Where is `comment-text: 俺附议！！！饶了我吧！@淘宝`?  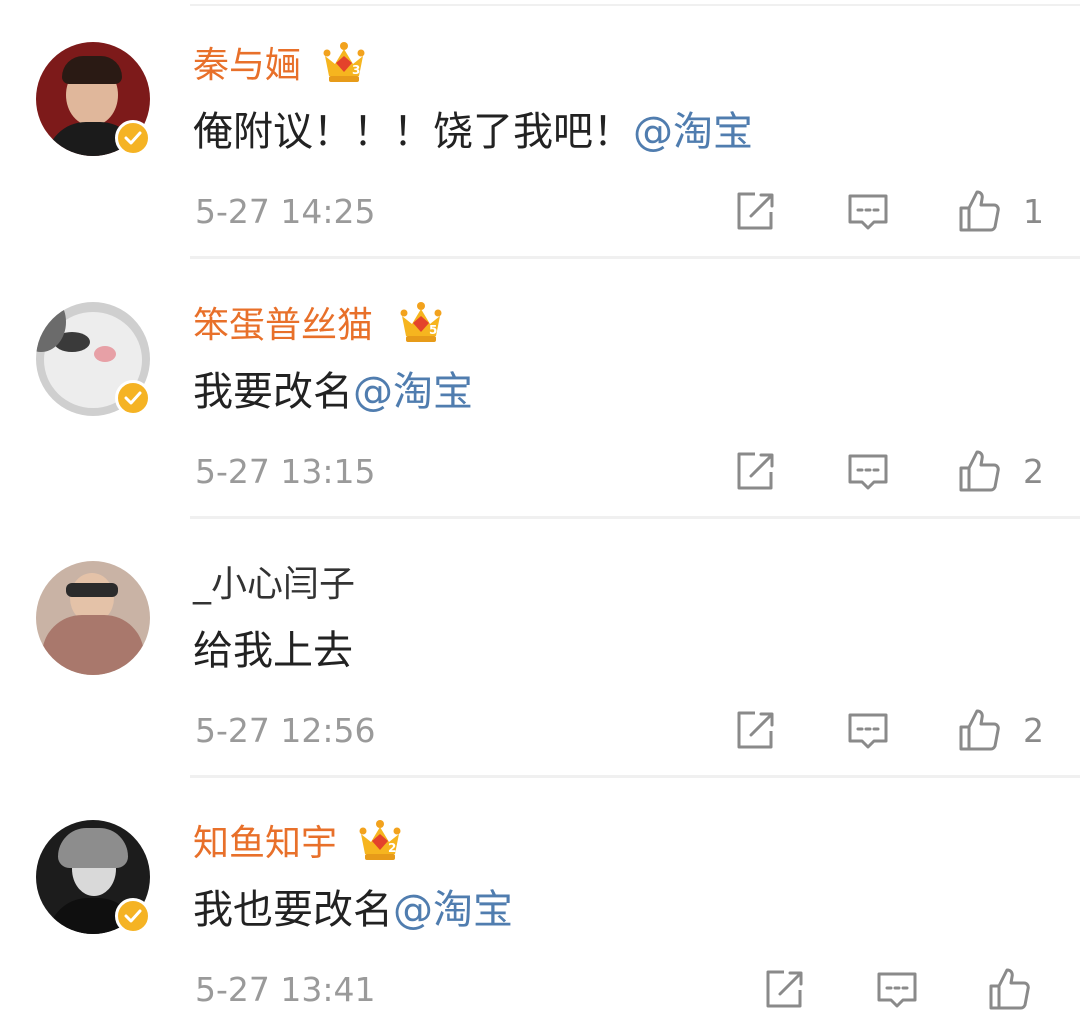 comment-text: 俺附议！！！饶了我吧！@淘宝 is located at coordinates (473, 132).